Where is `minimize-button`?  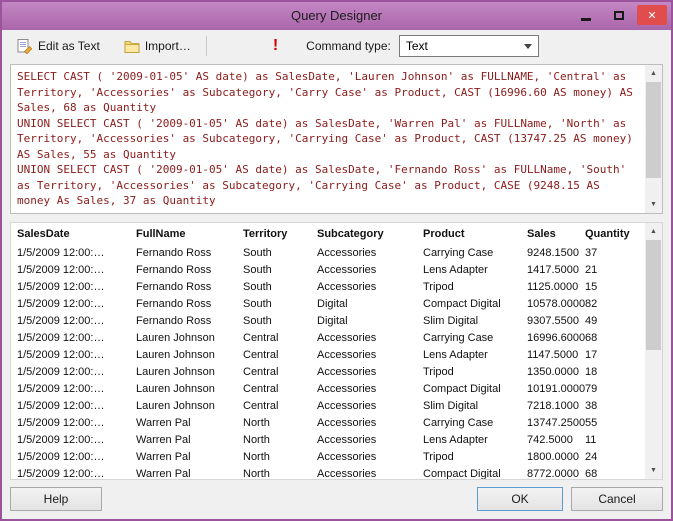
minimize-button is located at coordinates (586, 15).